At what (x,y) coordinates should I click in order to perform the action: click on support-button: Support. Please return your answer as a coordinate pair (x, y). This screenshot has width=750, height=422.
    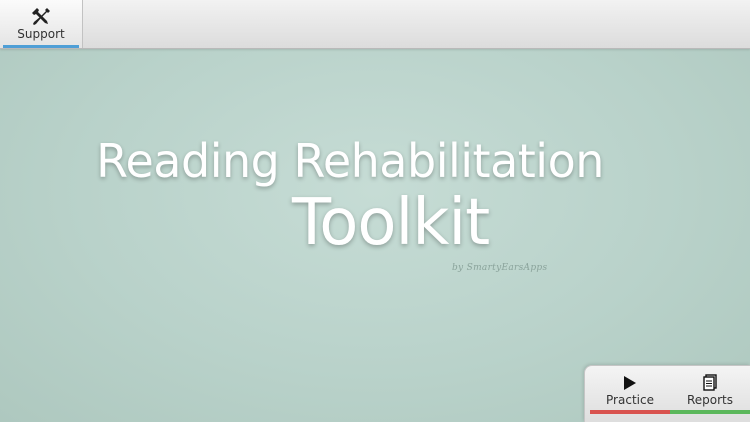
    Looking at the image, I should click on (41, 24).